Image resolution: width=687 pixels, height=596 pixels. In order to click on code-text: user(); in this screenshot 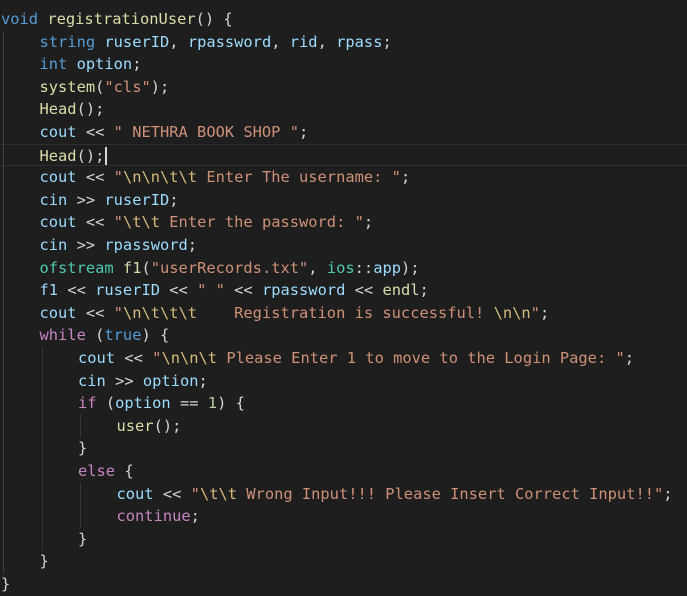, I will do `click(149, 426)`.